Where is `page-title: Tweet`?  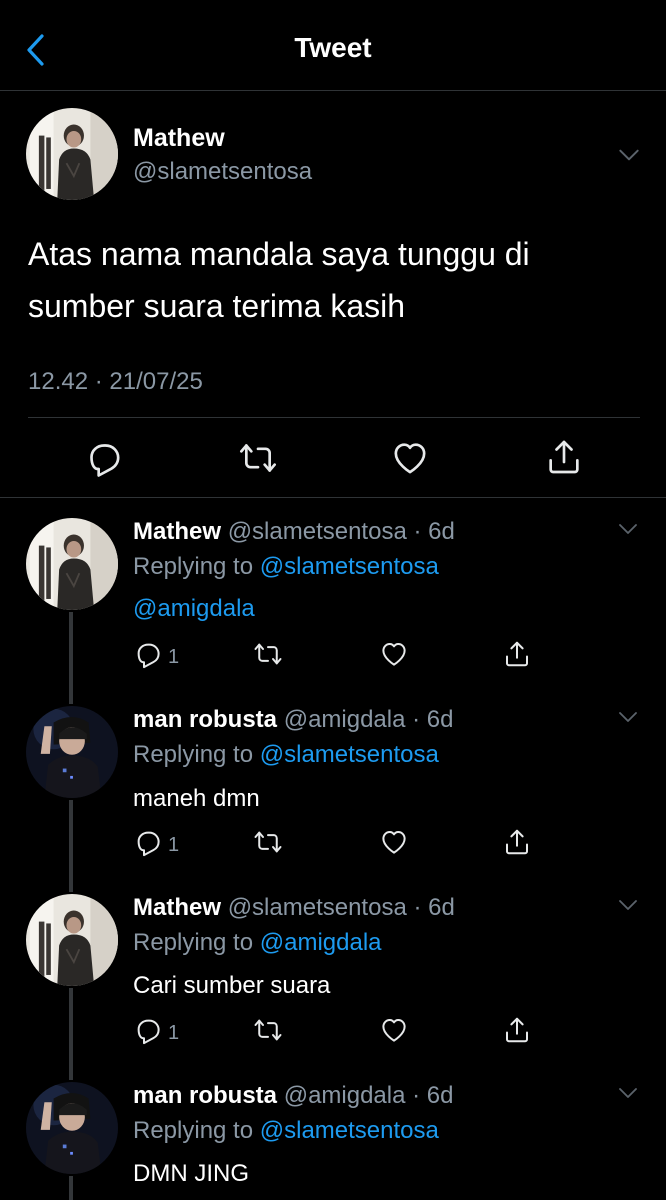
page-title: Tweet is located at coordinates (333, 47).